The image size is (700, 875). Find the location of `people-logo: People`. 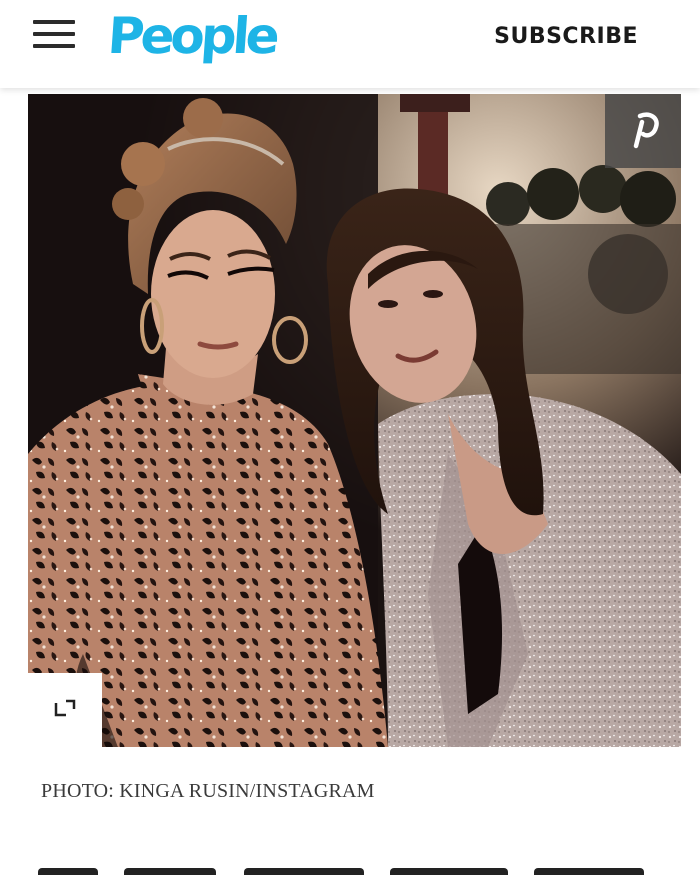

people-logo: People is located at coordinates (192, 36).